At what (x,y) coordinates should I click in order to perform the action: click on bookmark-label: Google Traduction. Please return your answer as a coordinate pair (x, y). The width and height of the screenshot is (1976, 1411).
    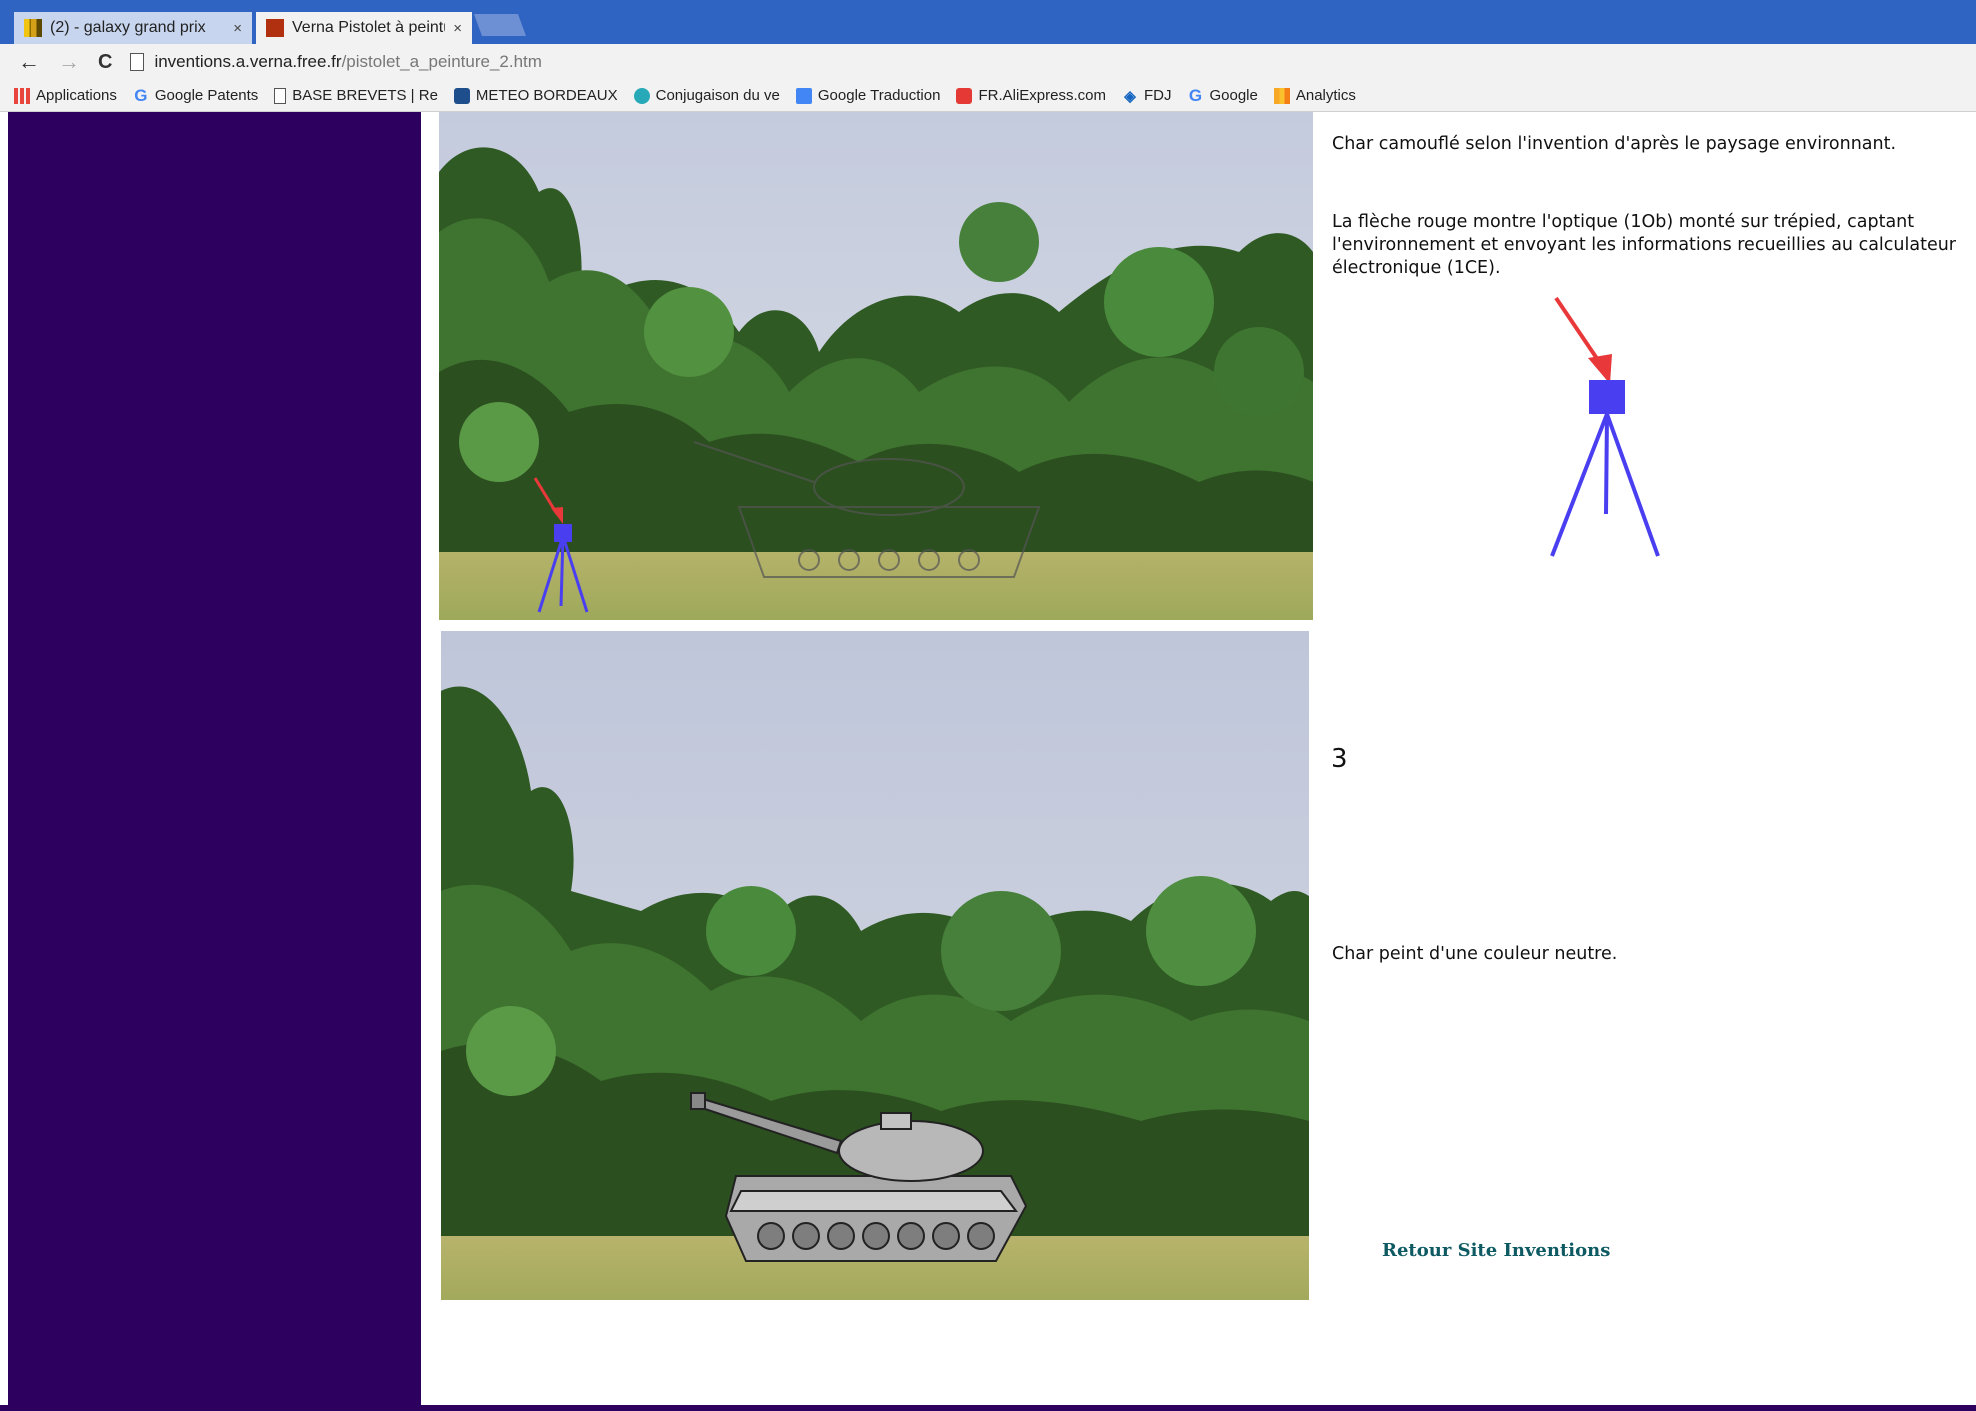
    Looking at the image, I should click on (879, 95).